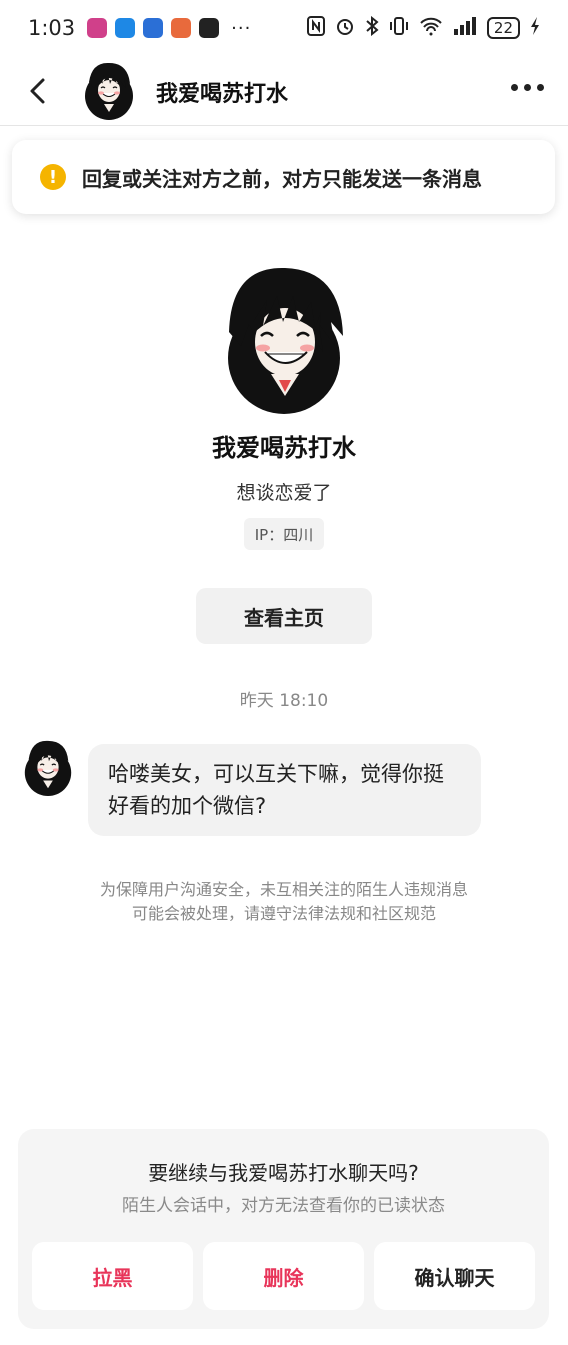 This screenshot has height=1345, width=568. Describe the element at coordinates (372, 28) in the screenshot. I see `bluetooth-icon` at that location.